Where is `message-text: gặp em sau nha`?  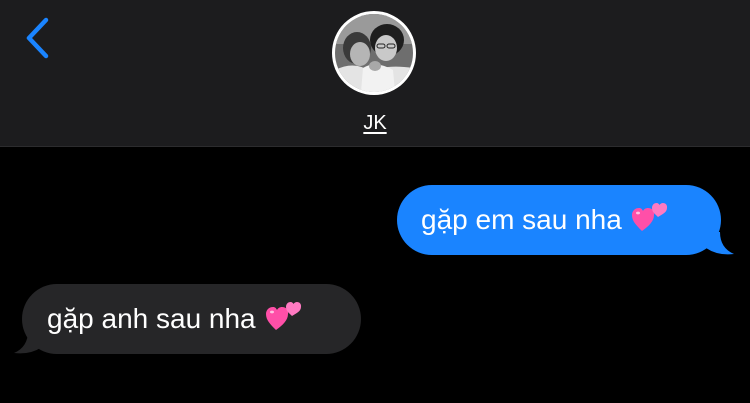
message-text: gặp em sau nha is located at coordinates (521, 219).